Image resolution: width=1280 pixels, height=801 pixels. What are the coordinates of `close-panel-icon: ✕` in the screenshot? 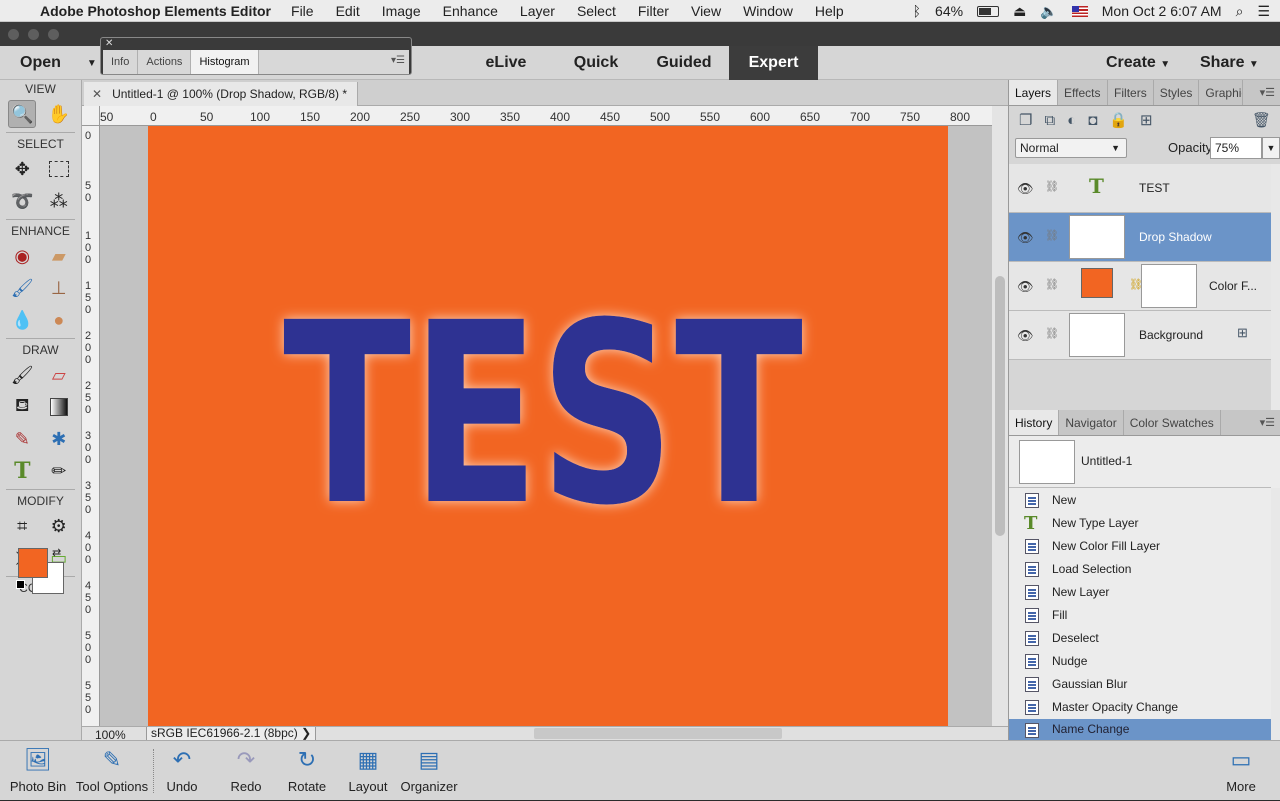 It's located at (109, 43).